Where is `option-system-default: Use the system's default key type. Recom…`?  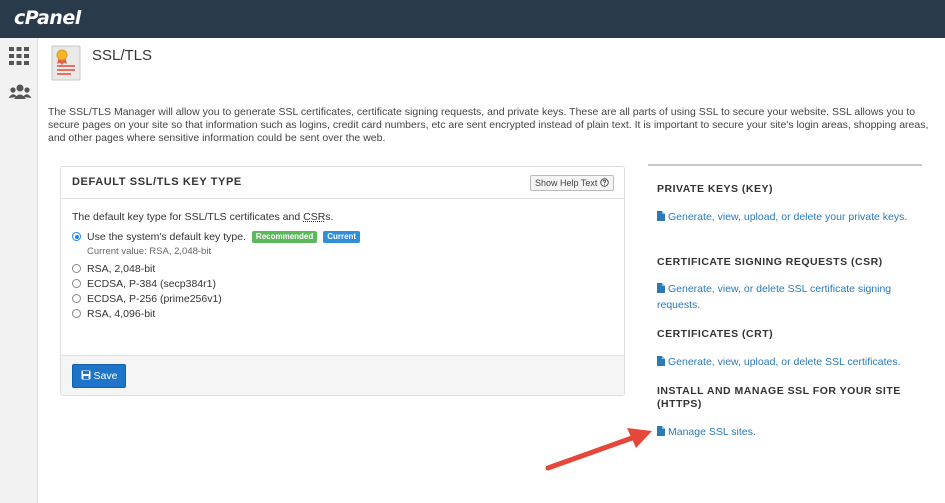 option-system-default: Use the system's default key type. Recom… is located at coordinates (216, 238).